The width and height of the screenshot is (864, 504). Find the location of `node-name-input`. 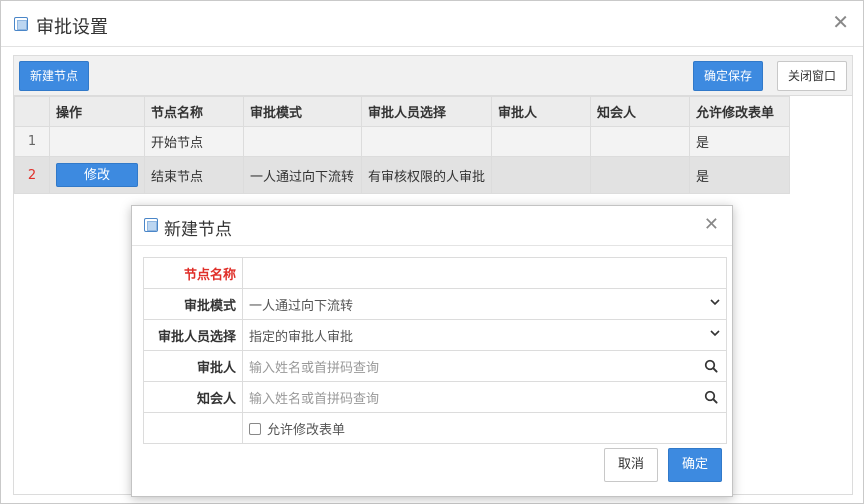

node-name-input is located at coordinates (484, 273).